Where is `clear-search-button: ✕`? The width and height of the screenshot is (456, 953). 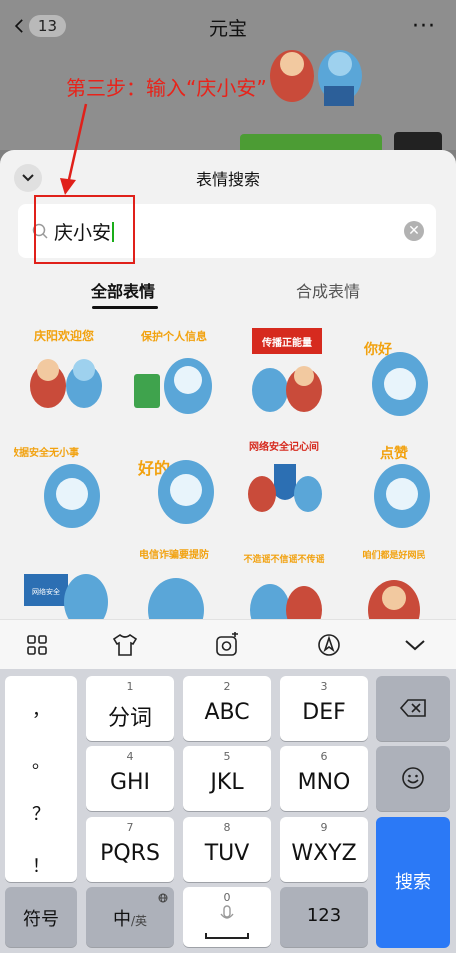 clear-search-button: ✕ is located at coordinates (414, 231).